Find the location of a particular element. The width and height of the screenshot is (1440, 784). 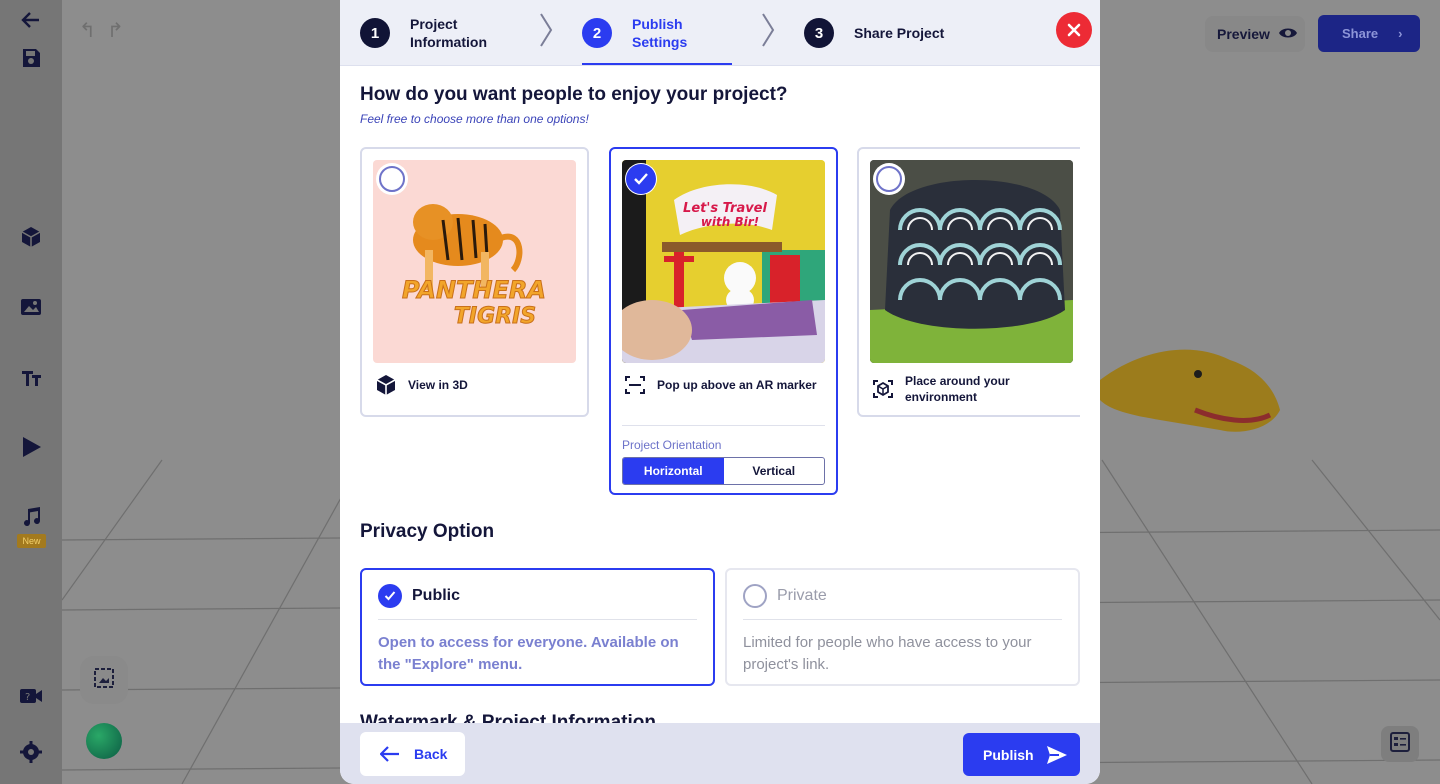

publish-label: Publish is located at coordinates (1008, 754).